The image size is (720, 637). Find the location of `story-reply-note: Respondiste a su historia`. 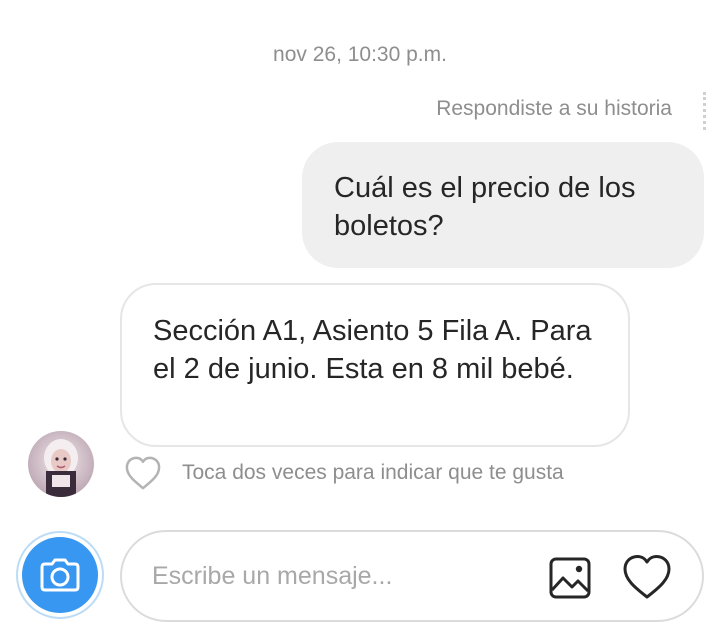

story-reply-note: Respondiste a su historia is located at coordinates (554, 108).